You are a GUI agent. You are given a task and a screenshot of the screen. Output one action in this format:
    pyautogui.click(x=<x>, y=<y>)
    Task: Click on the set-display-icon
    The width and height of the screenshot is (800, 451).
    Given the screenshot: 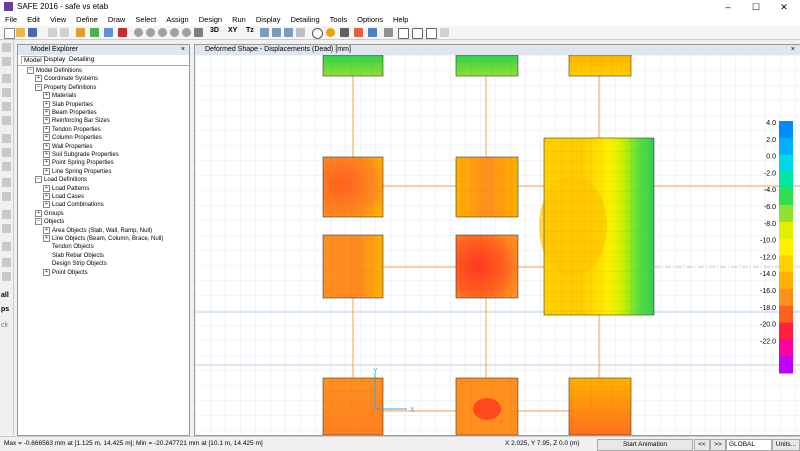 What is the action you would take?
    pyautogui.click(x=431, y=33)
    